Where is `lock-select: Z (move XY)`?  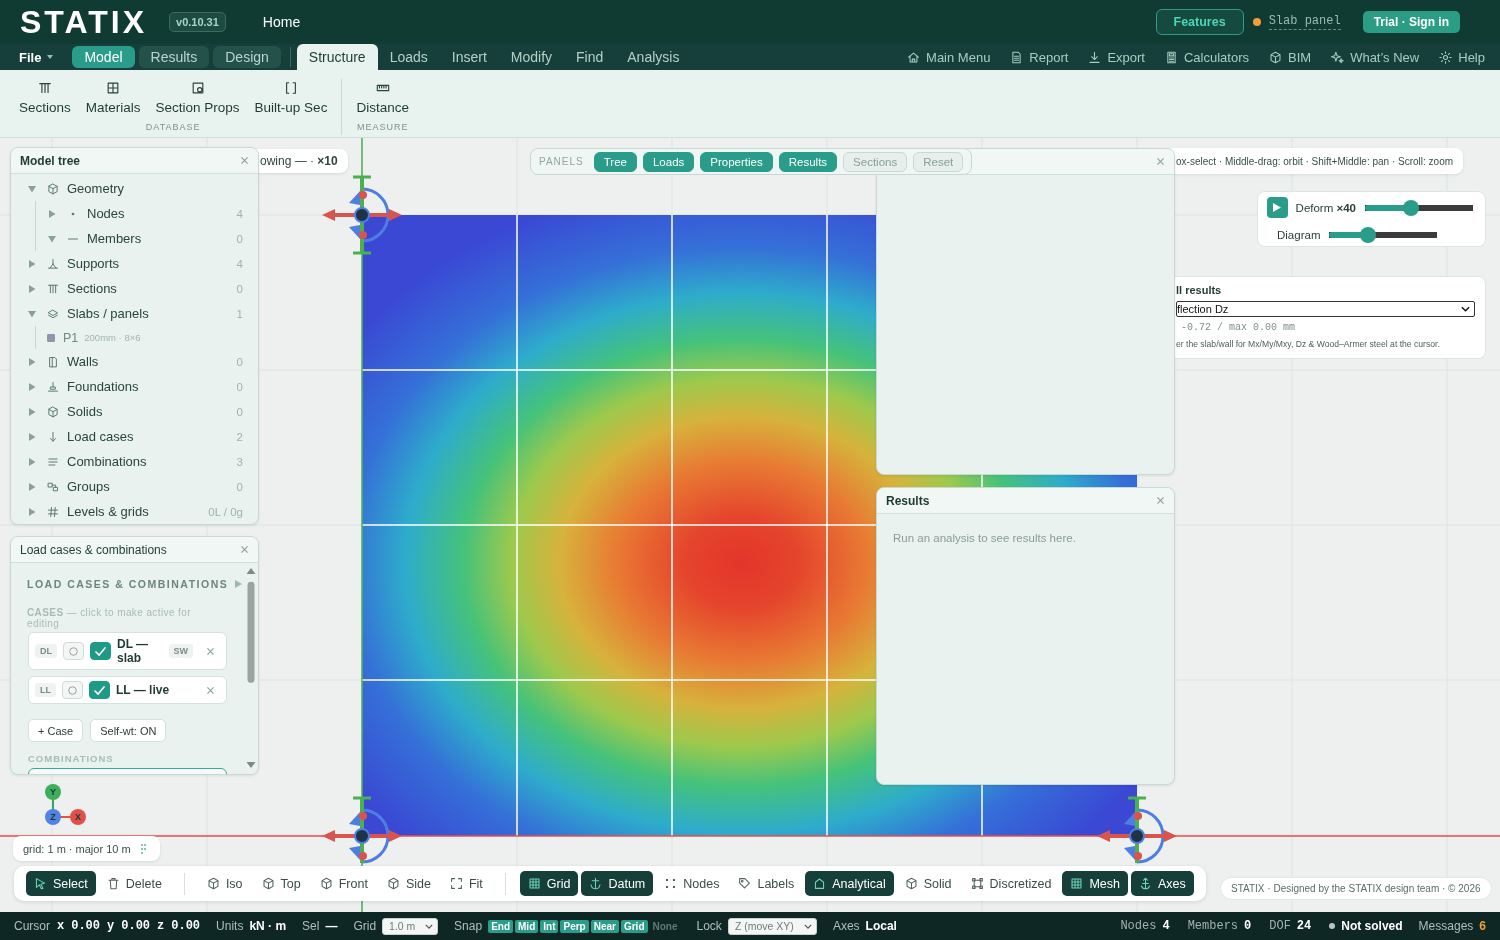
lock-select: Z (move XY) is located at coordinates (772, 926).